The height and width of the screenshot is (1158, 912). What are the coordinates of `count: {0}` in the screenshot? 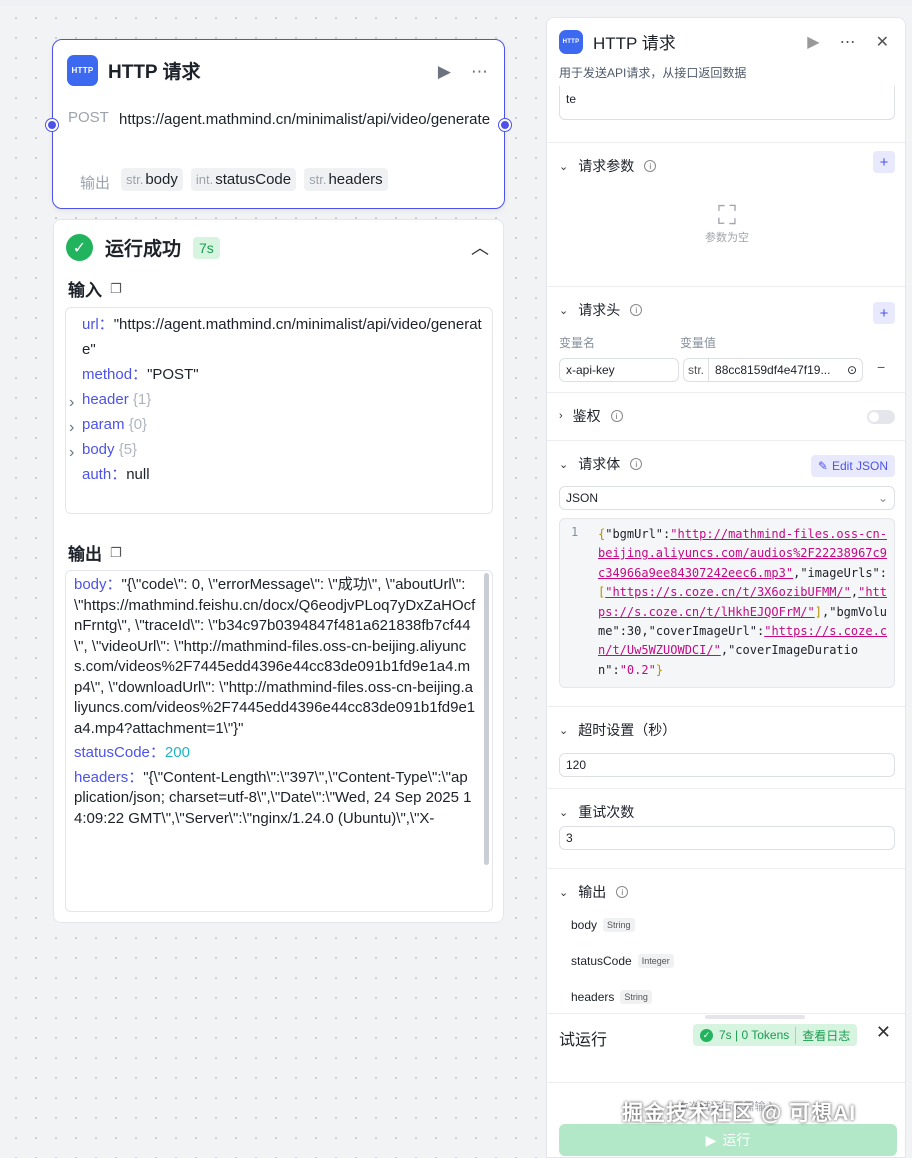 It's located at (138, 424).